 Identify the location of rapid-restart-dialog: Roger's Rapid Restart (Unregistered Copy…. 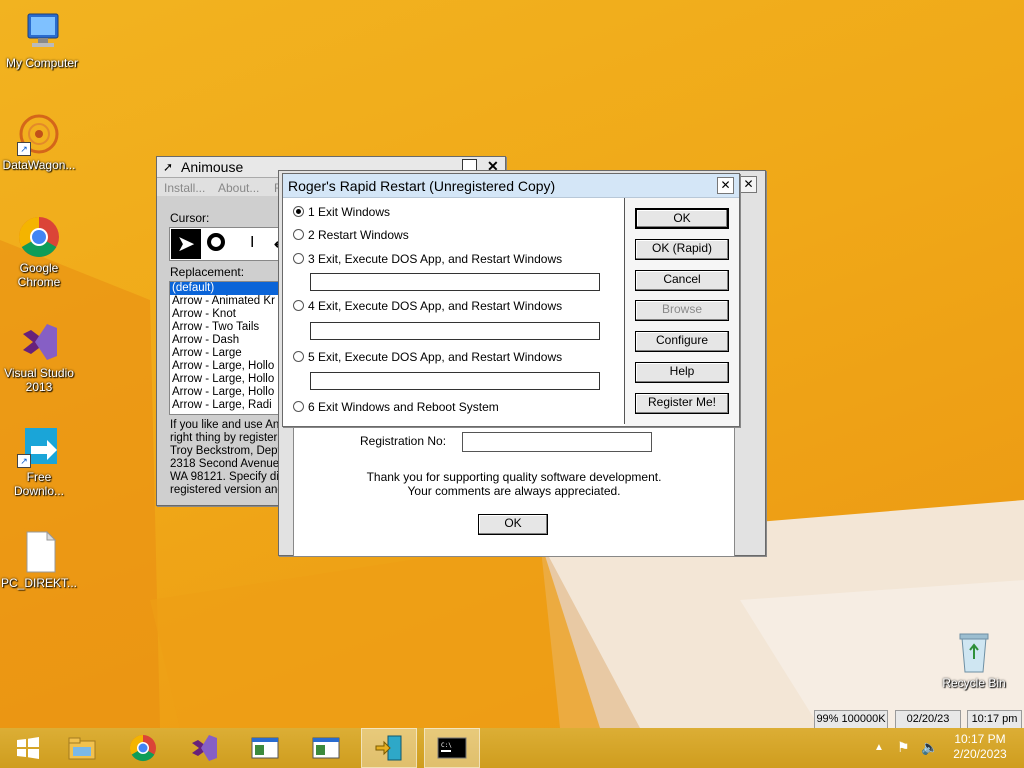
(511, 300).